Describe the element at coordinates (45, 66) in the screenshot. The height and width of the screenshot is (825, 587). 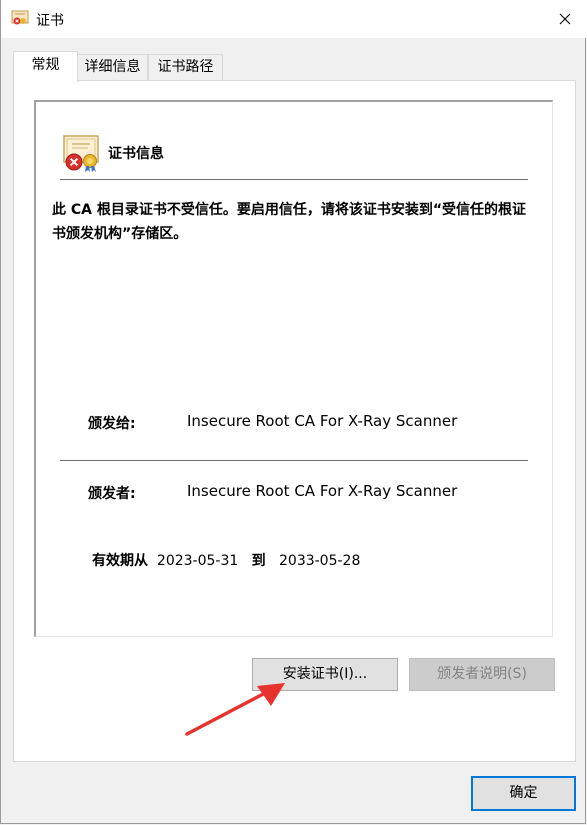
I see `tab-general: 常规` at that location.